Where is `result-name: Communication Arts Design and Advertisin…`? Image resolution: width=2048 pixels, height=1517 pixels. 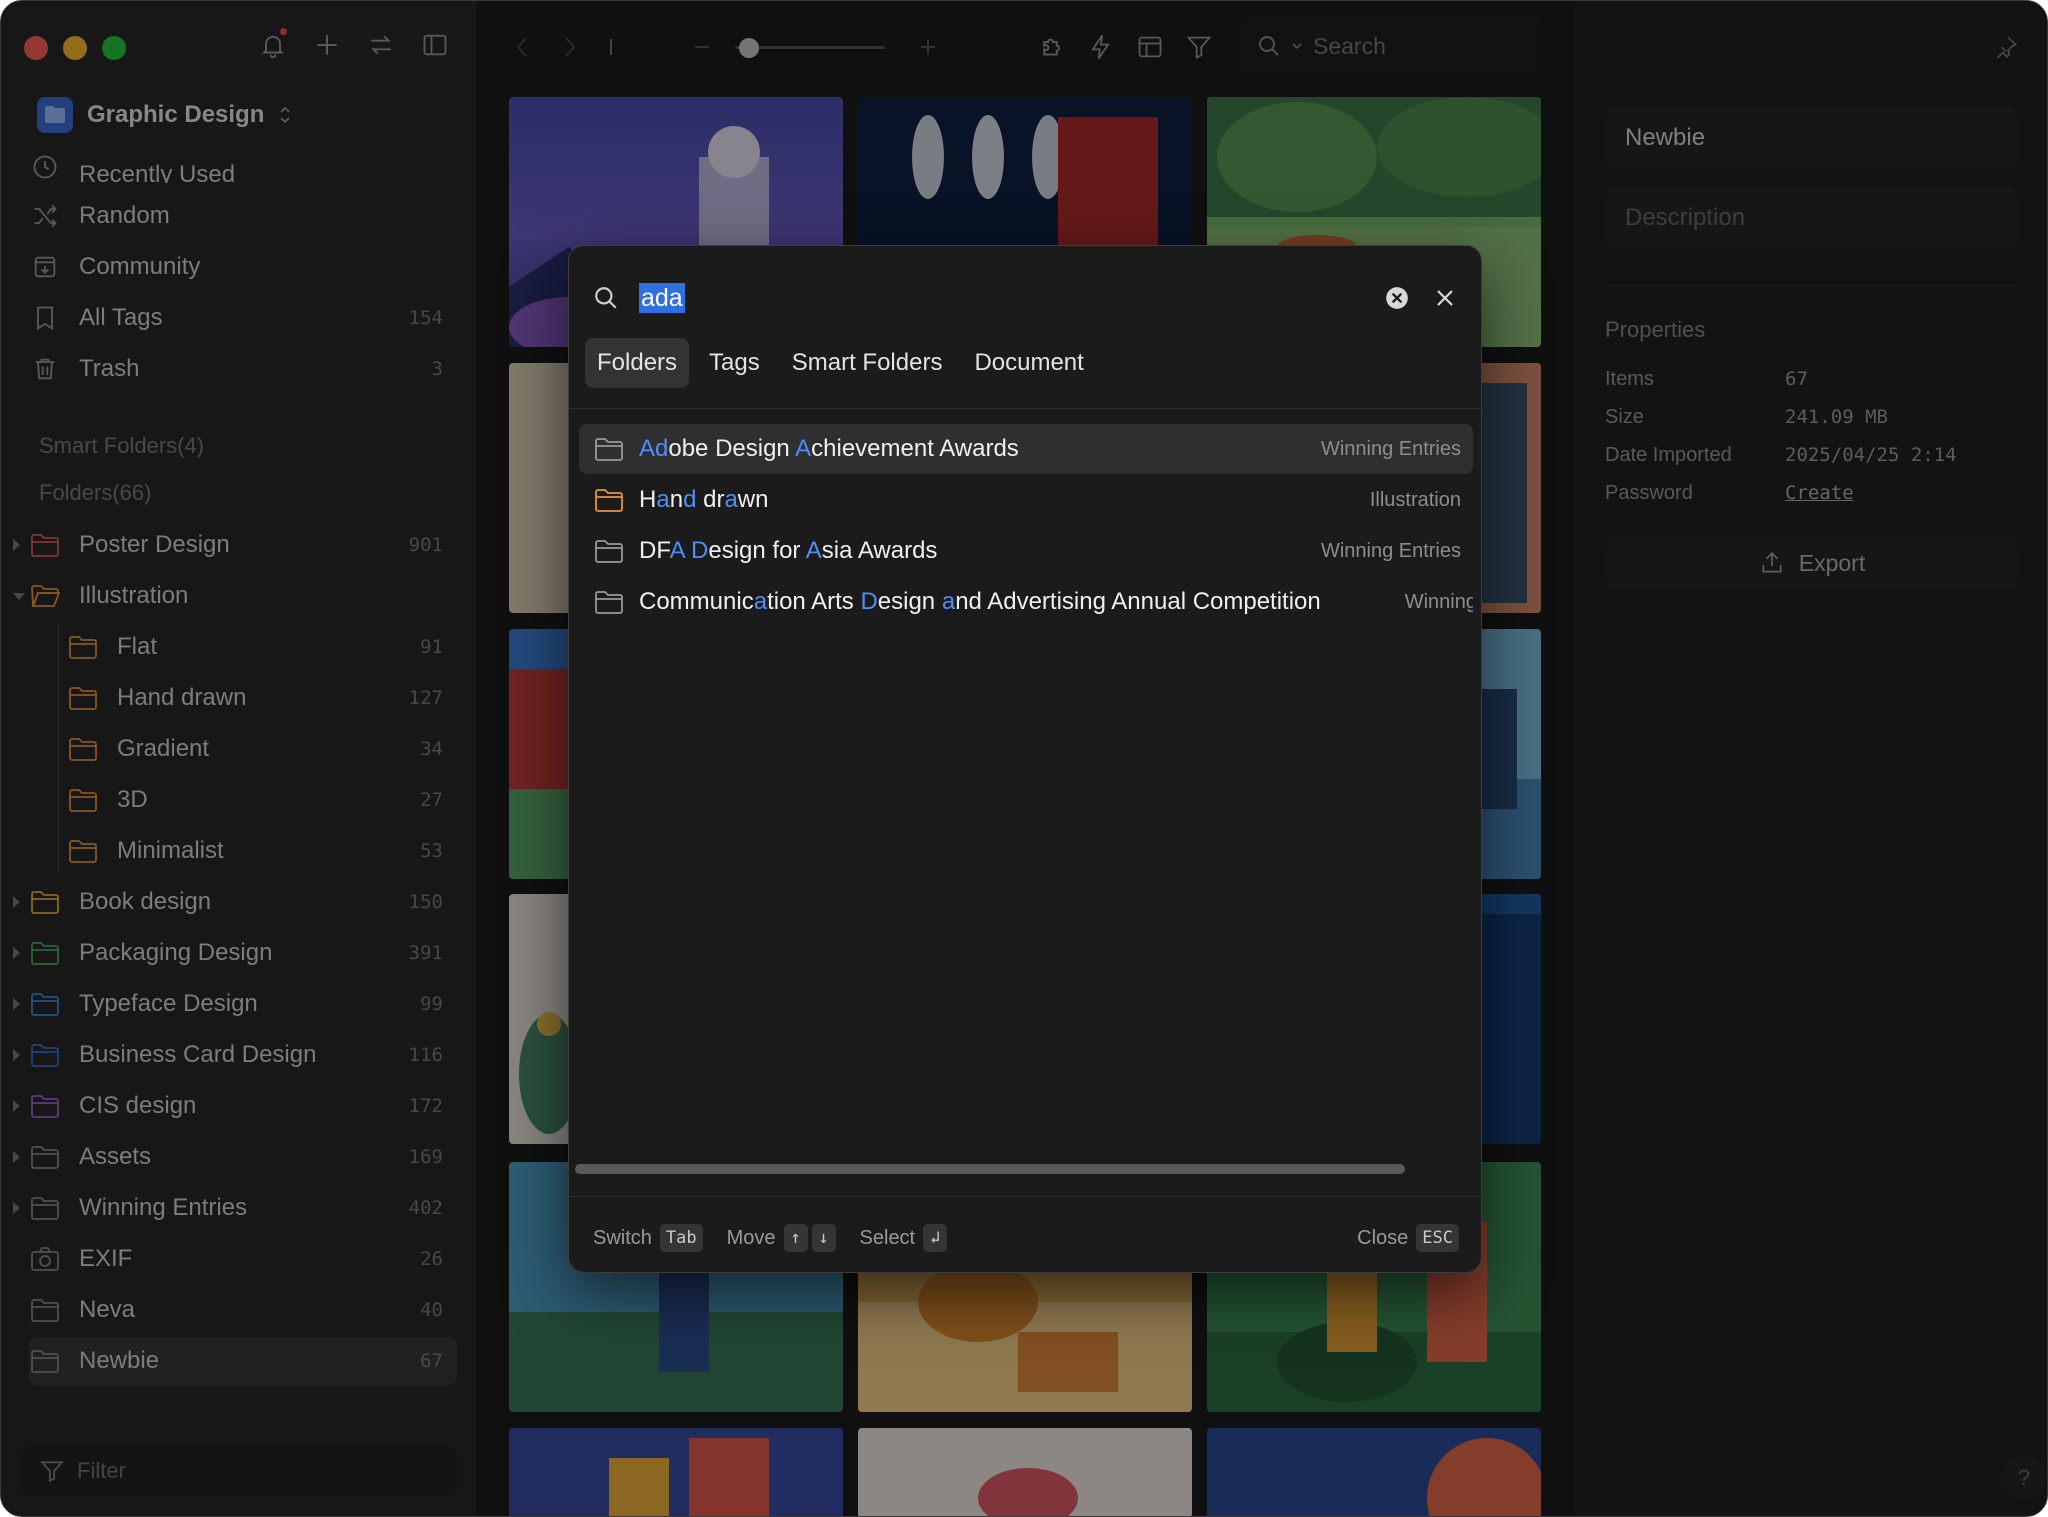 result-name: Communication Arts Design and Advertisin… is located at coordinates (980, 602).